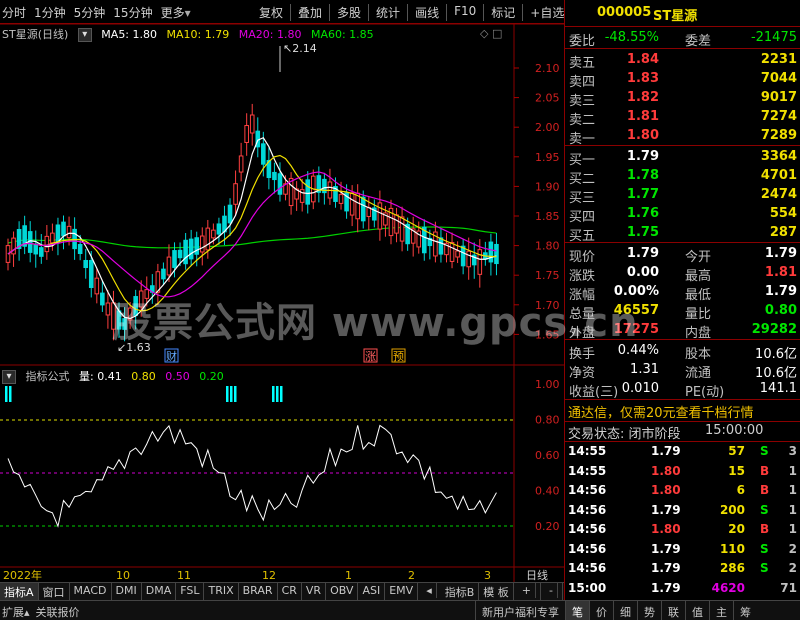 Image resolution: width=800 pixels, height=620 pixels. What do you see at coordinates (698, 257) in the screenshot?
I see `quote-label: 今开` at bounding box center [698, 257].